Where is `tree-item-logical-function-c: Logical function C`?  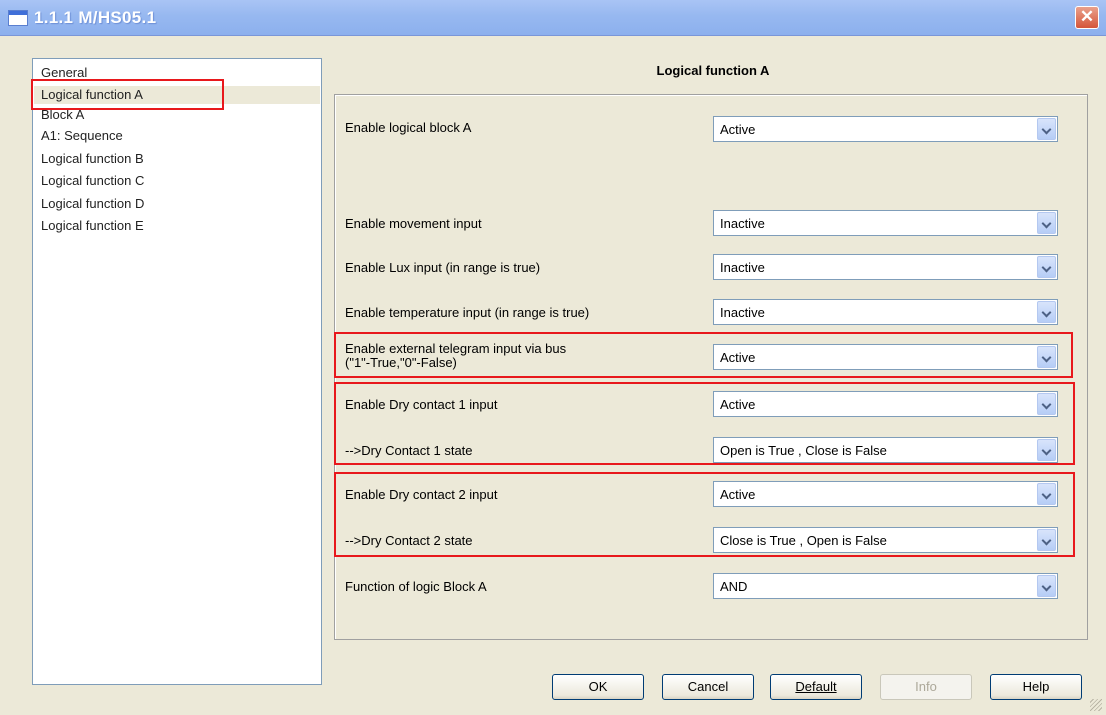
tree-item-logical-function-c: Logical function C is located at coordinates (92, 181).